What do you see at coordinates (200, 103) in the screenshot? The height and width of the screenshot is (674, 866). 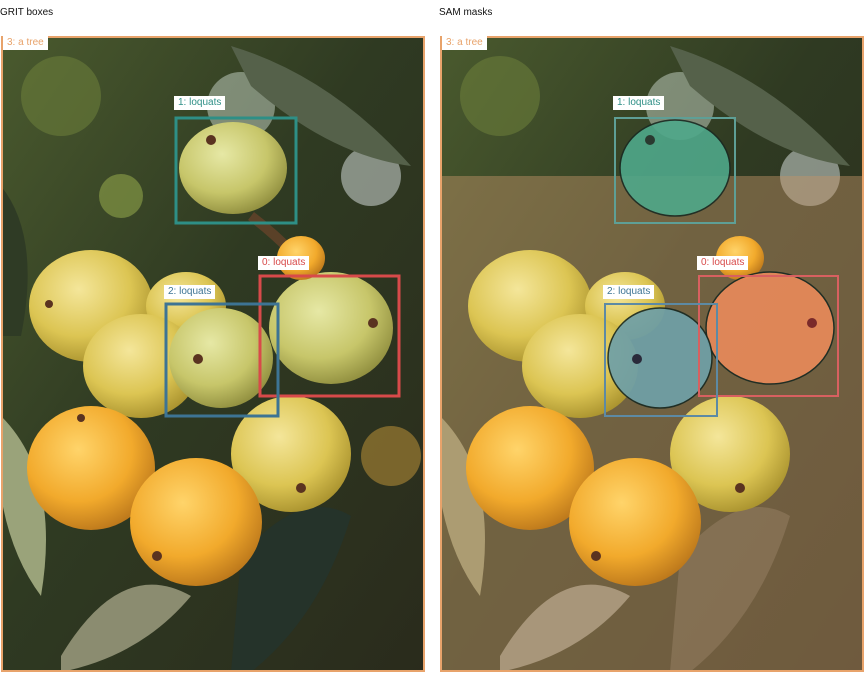 I see `grit-label-loquats-1: 1: loquats` at bounding box center [200, 103].